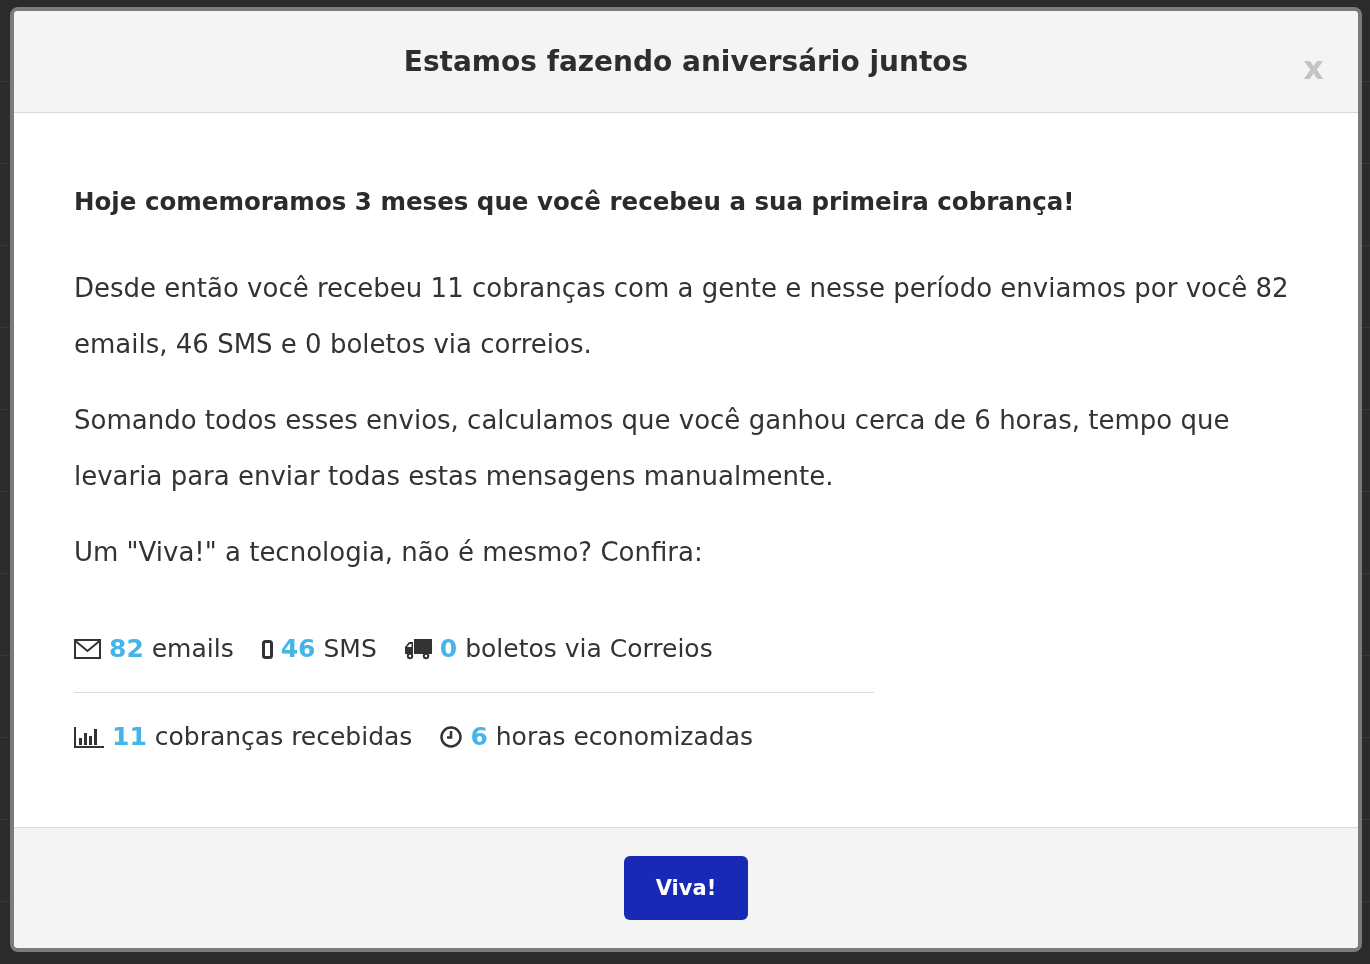 This screenshot has height=964, width=1370. I want to click on clock-icon, so click(451, 737).